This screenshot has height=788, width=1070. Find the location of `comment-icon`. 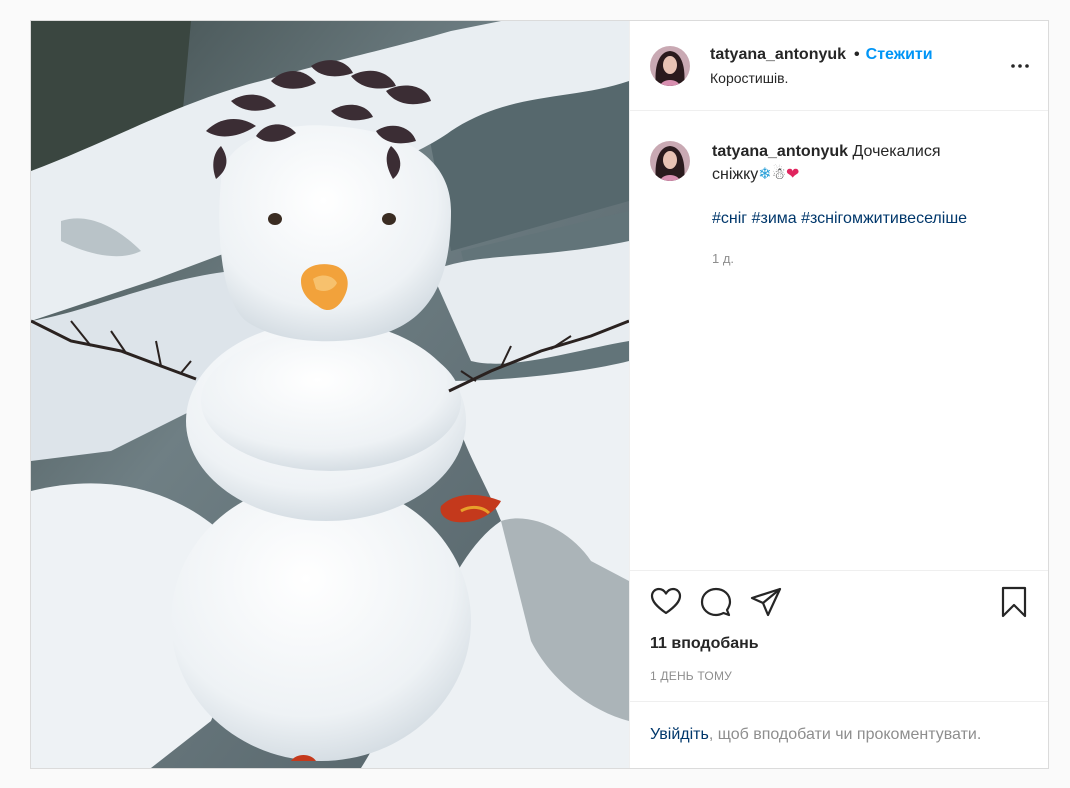

comment-icon is located at coordinates (716, 602).